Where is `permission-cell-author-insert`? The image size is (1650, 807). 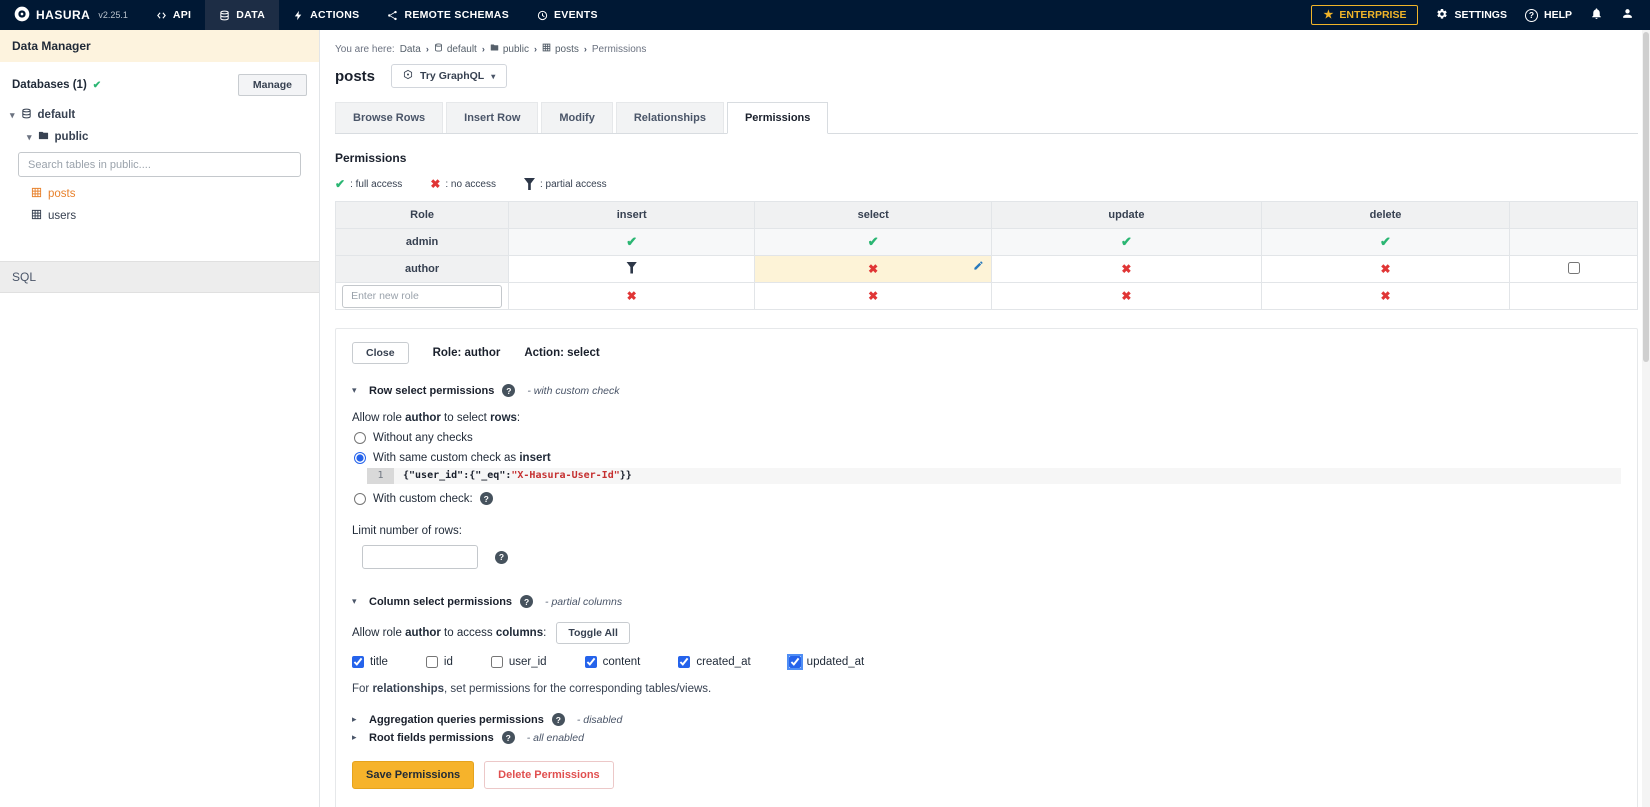
permission-cell-author-insert is located at coordinates (632, 269).